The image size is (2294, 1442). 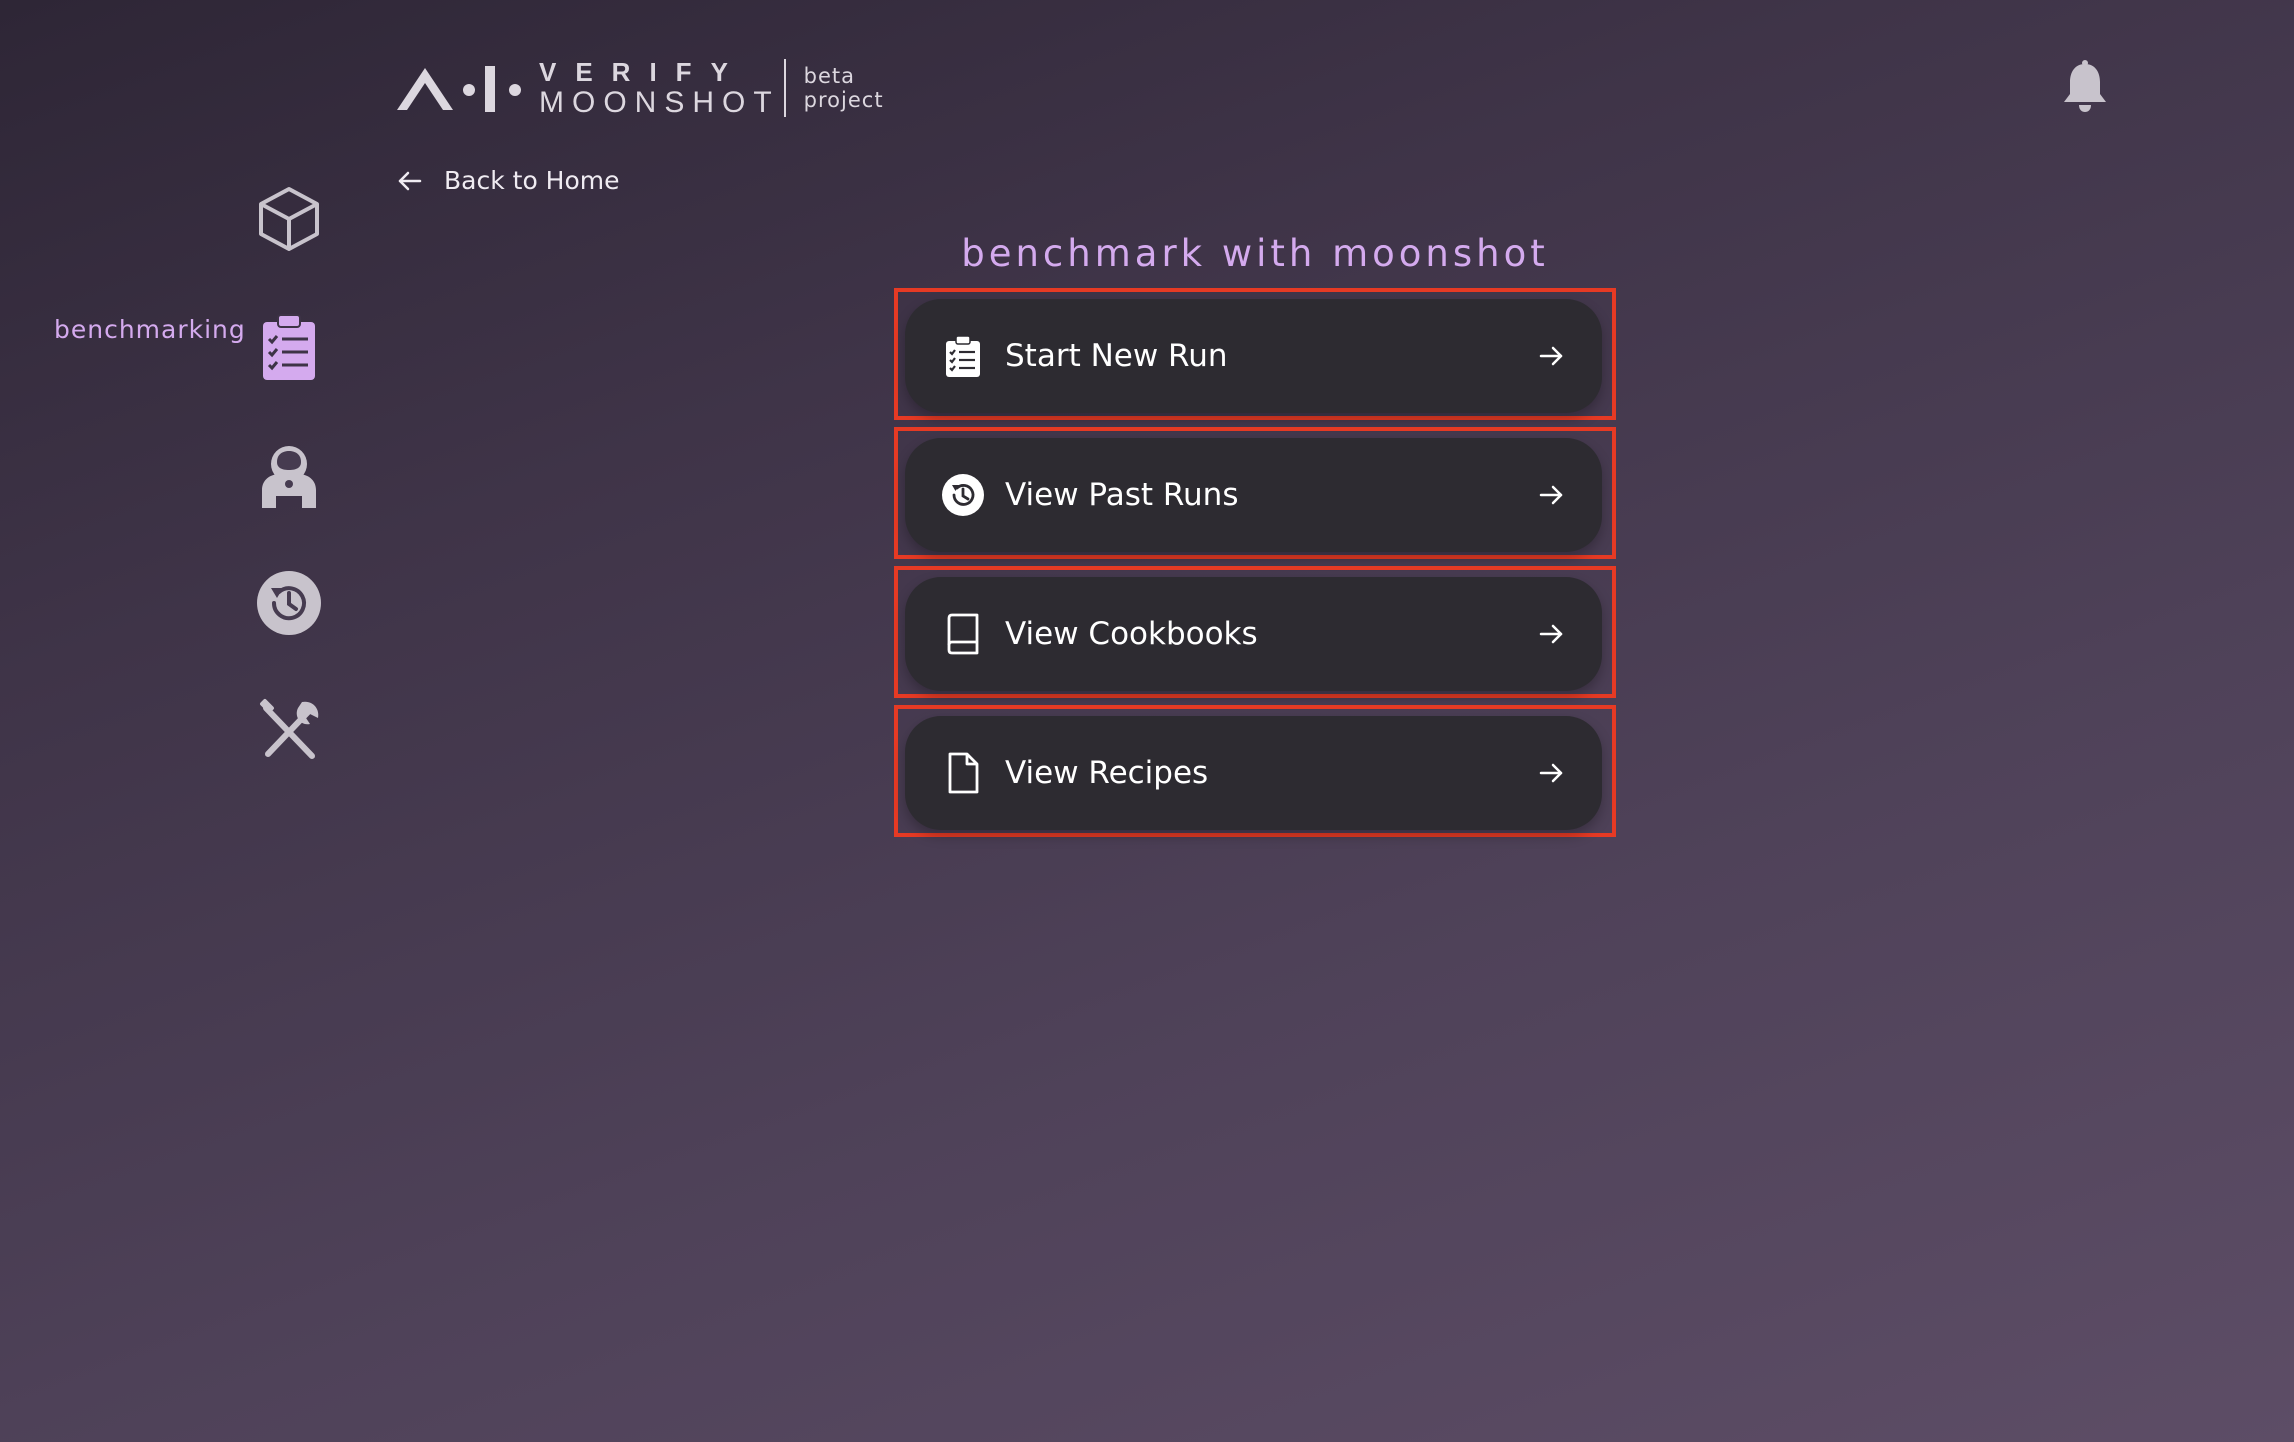 I want to click on logo-mark-icon, so click(x=459, y=89).